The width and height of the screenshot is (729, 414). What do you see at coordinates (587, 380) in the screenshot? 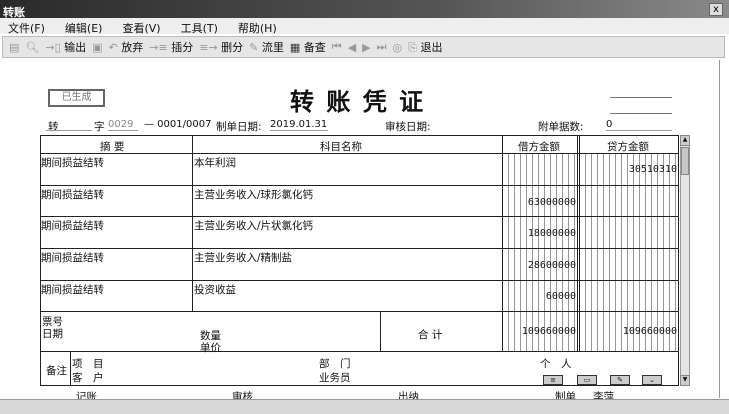
I see `card-icon: ▭` at bounding box center [587, 380].